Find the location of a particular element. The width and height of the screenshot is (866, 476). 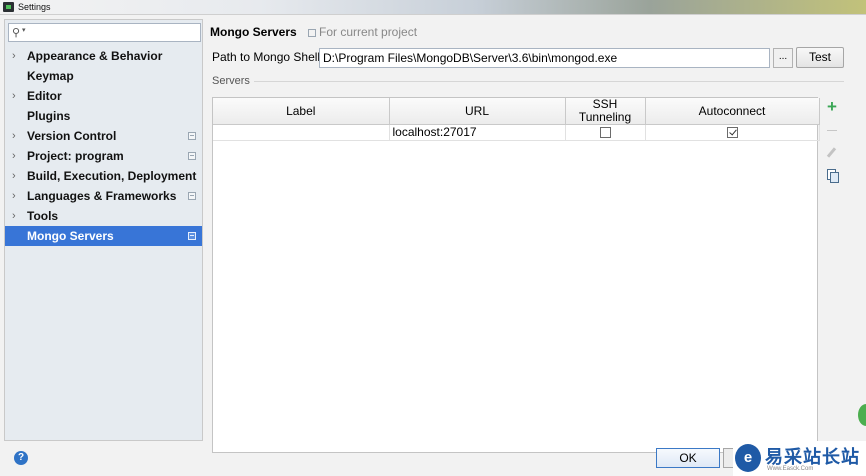

table-header-row: Label URL SSH Tunneling Autoconnect is located at coordinates (516, 111).